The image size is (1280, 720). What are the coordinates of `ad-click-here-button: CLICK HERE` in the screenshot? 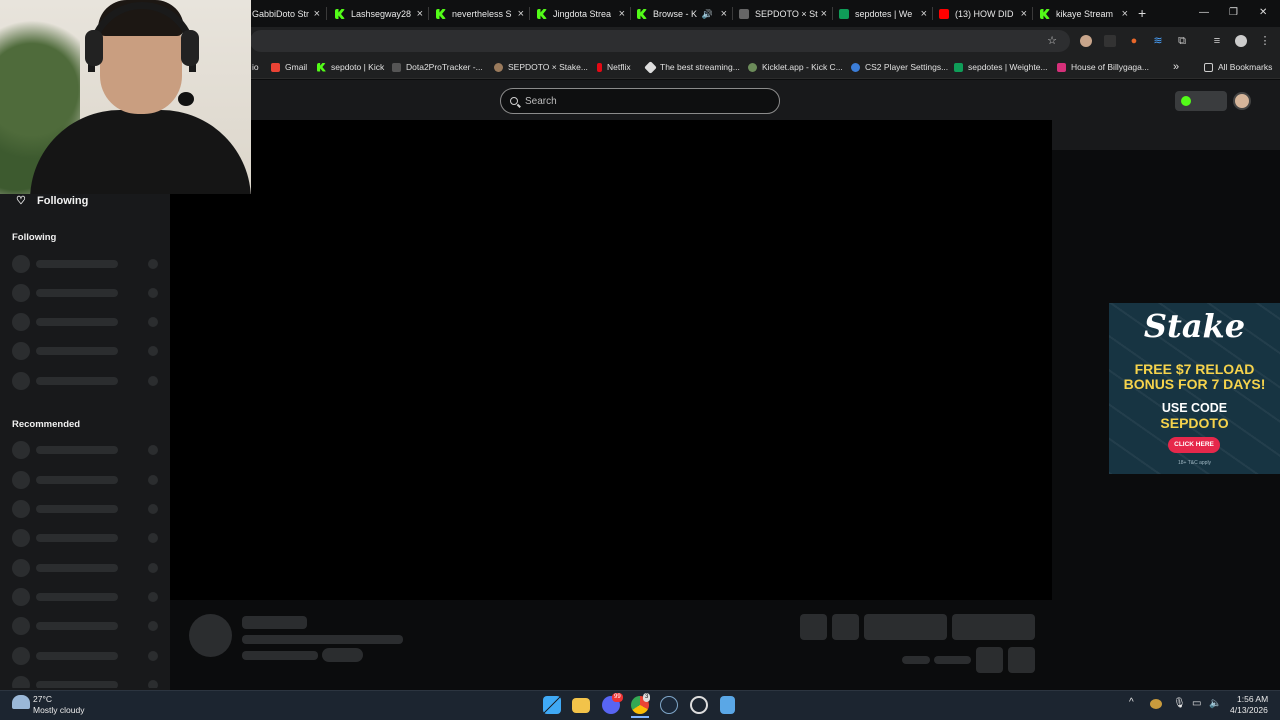 It's located at (1194, 445).